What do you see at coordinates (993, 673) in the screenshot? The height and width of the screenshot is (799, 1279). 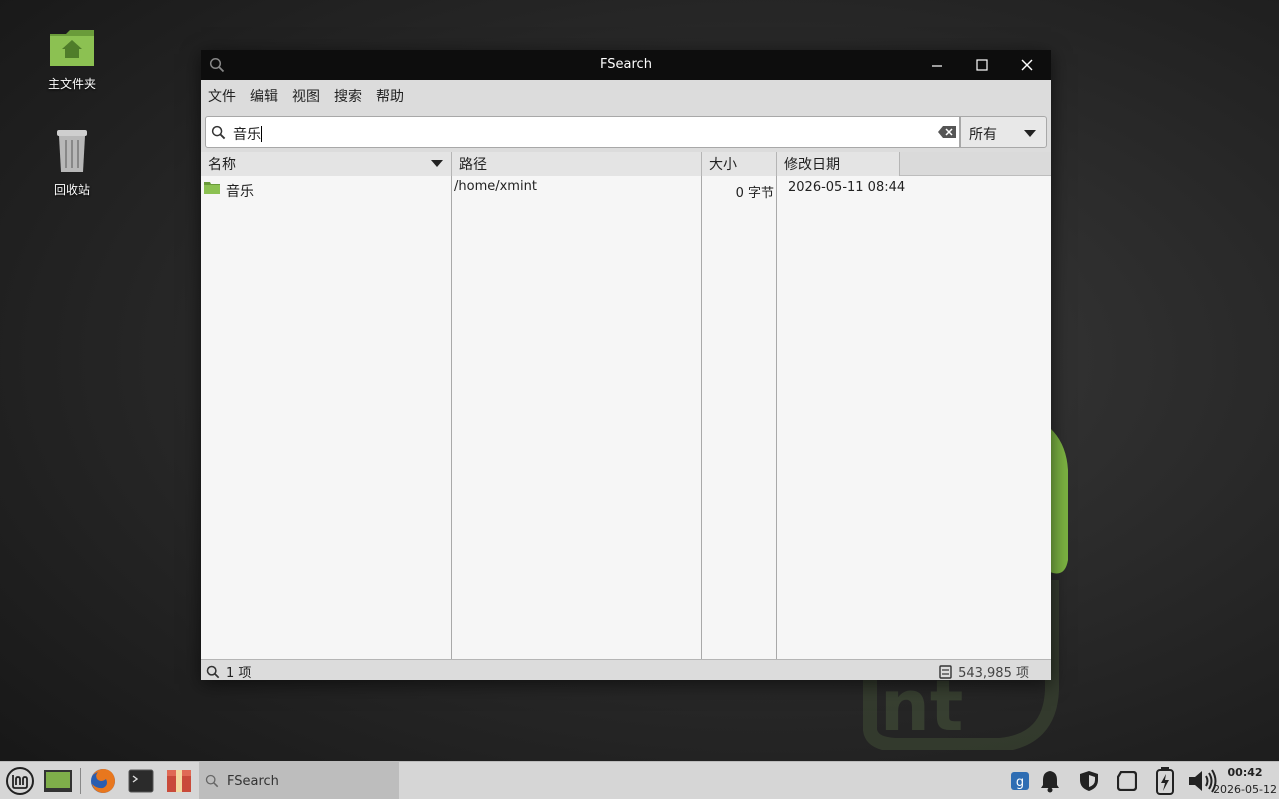 I see `database-count: 543,985 项` at bounding box center [993, 673].